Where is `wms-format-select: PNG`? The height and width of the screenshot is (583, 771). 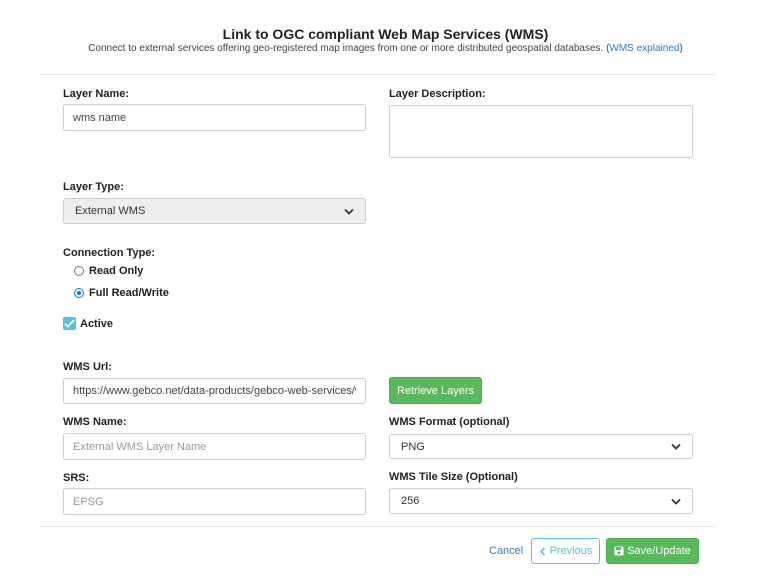
wms-format-select: PNG is located at coordinates (541, 446).